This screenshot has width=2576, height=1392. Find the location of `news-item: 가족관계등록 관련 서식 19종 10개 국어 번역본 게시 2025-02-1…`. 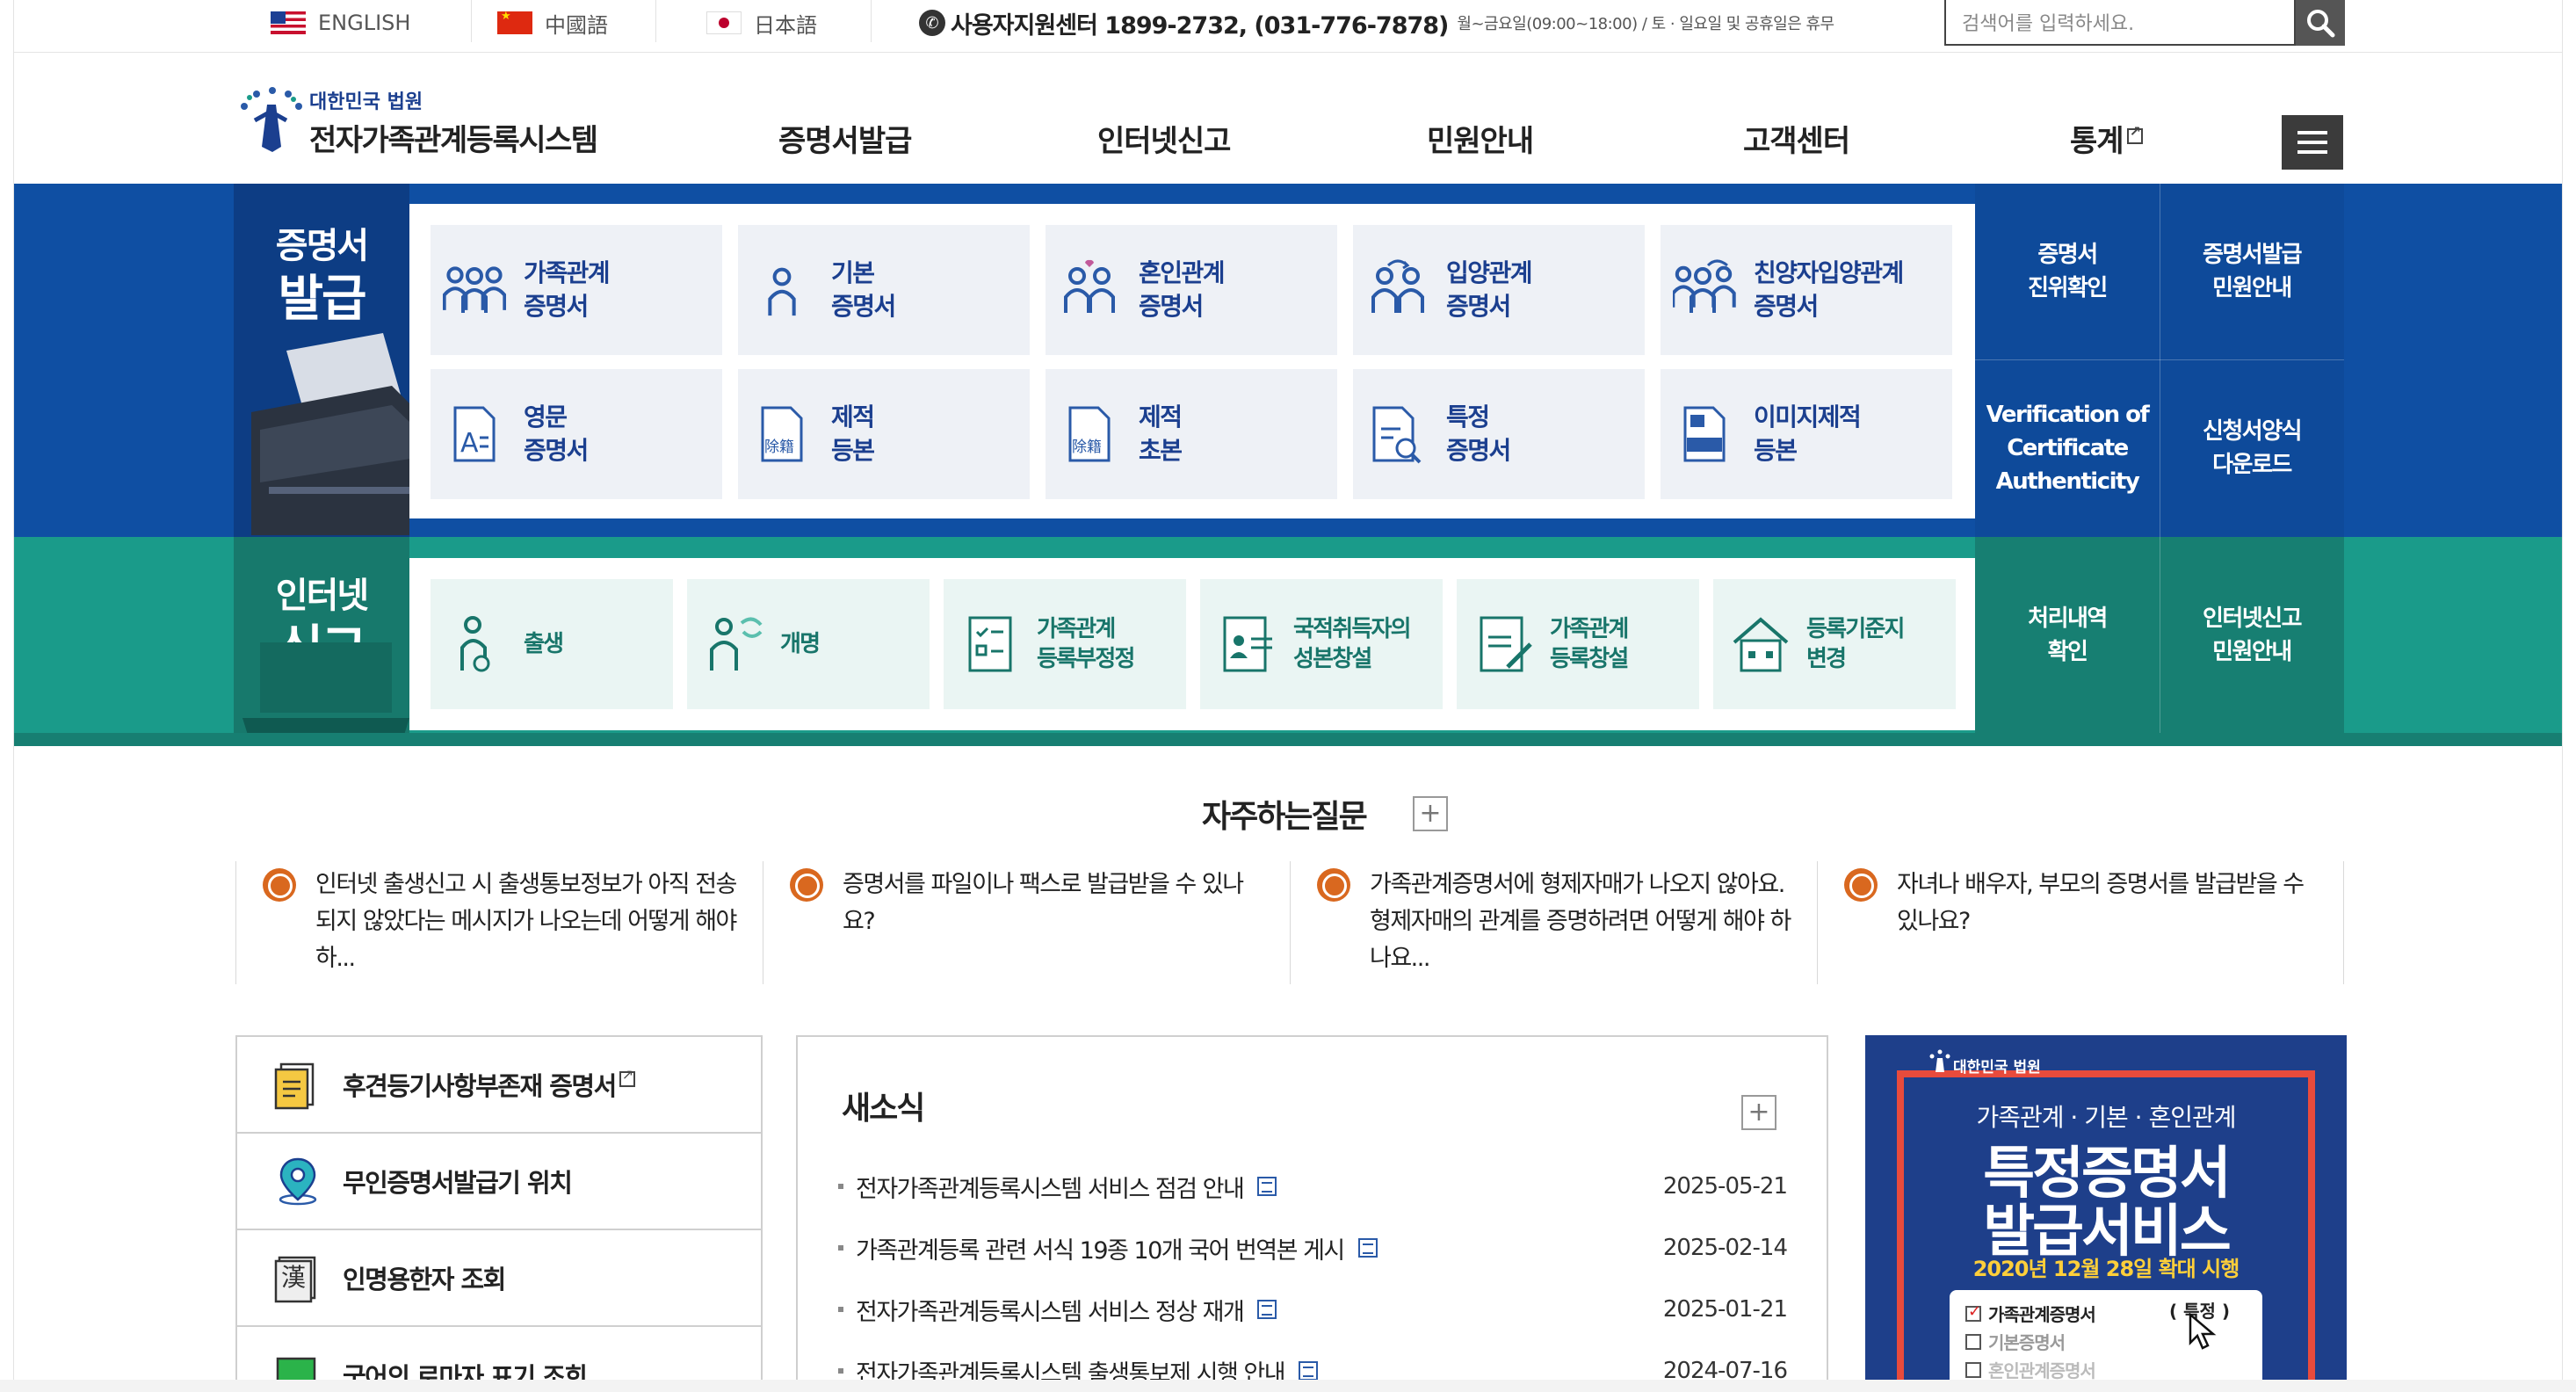

news-item: 가족관계등록 관련 서식 19종 10개 국어 번역본 게시 2025-02-1… is located at coordinates (1313, 1247).